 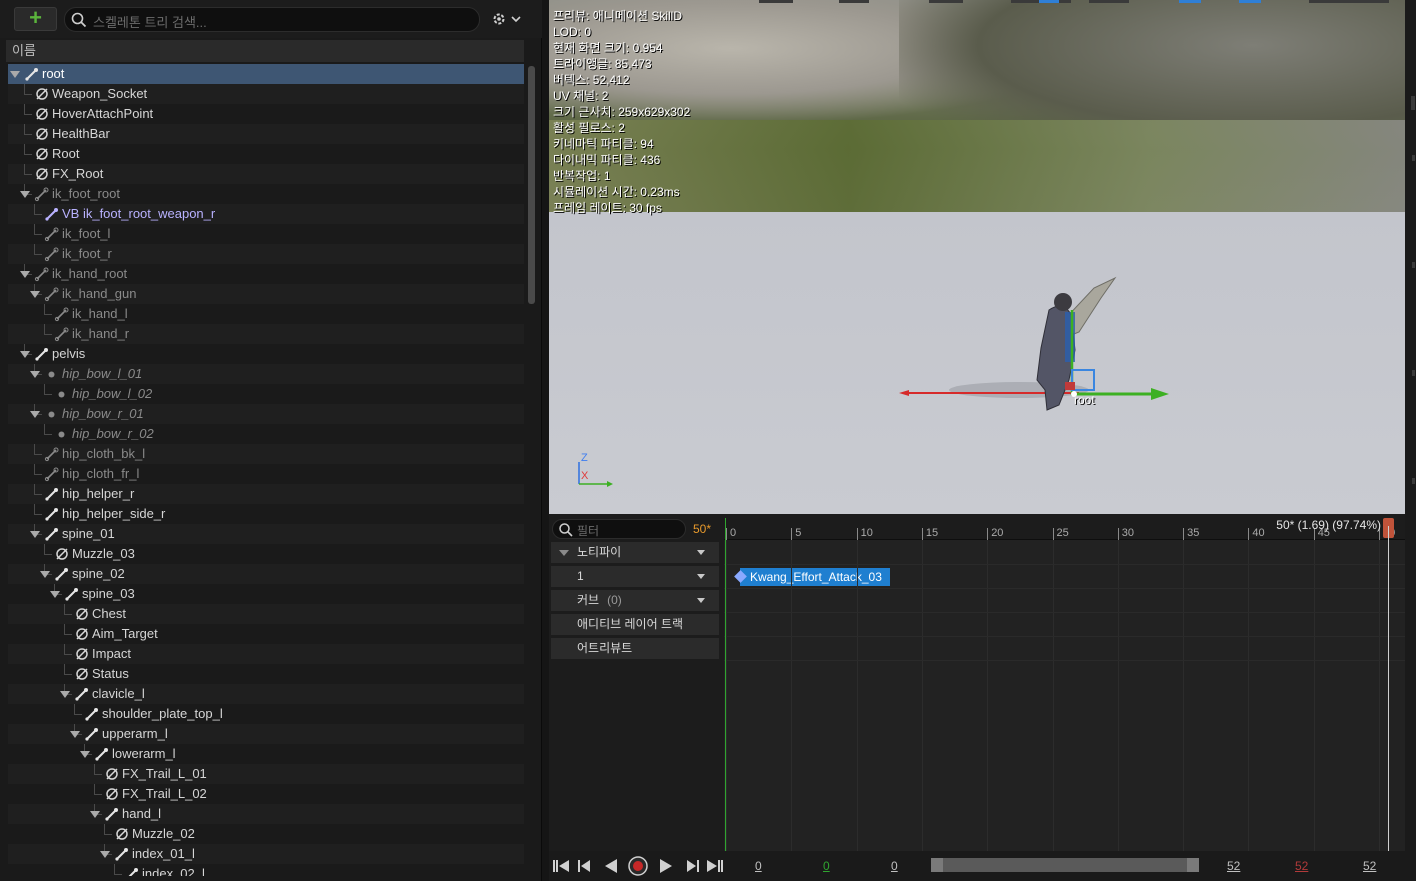 I want to click on ruler-tick-label: 40, so click(x=1258, y=533).